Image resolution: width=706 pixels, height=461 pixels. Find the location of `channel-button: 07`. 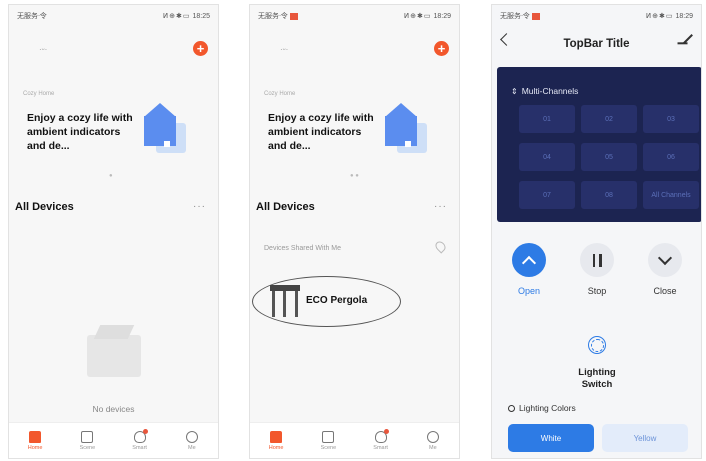

channel-button: 07 is located at coordinates (547, 195).